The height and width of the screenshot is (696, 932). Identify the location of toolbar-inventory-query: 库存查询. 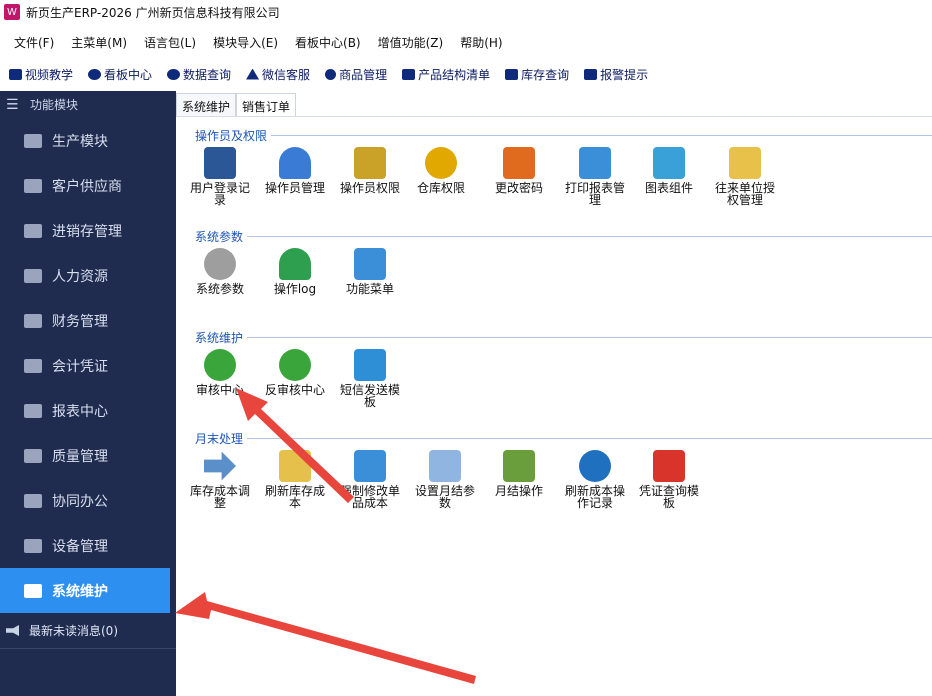
(537, 74).